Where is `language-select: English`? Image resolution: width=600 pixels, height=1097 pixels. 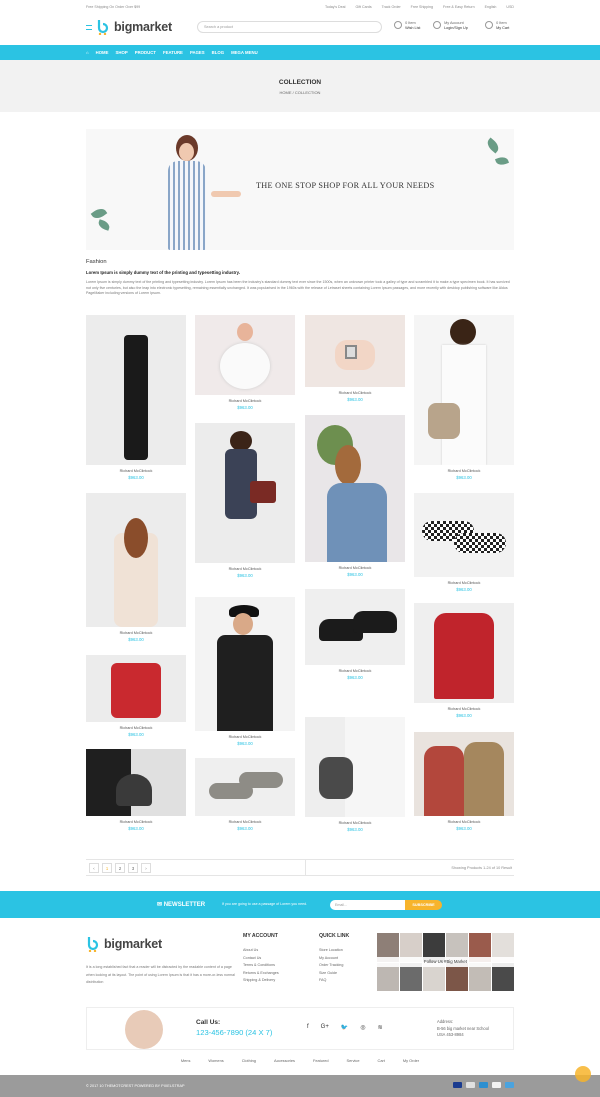
language-select: English is located at coordinates (491, 7).